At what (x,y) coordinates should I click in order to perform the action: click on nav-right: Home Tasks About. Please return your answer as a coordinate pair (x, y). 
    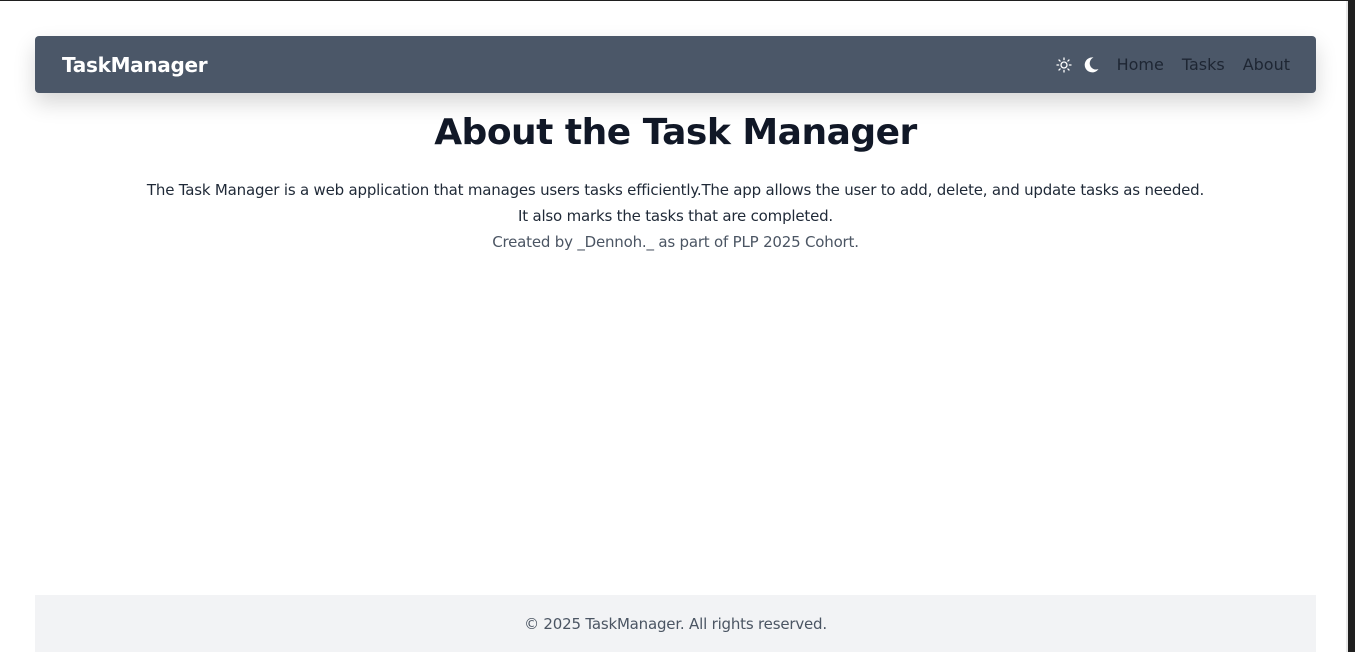
    Looking at the image, I should click on (1172, 64).